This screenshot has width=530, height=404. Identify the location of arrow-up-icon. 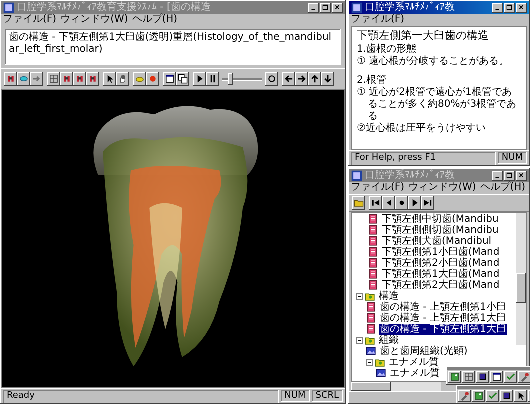
(315, 79).